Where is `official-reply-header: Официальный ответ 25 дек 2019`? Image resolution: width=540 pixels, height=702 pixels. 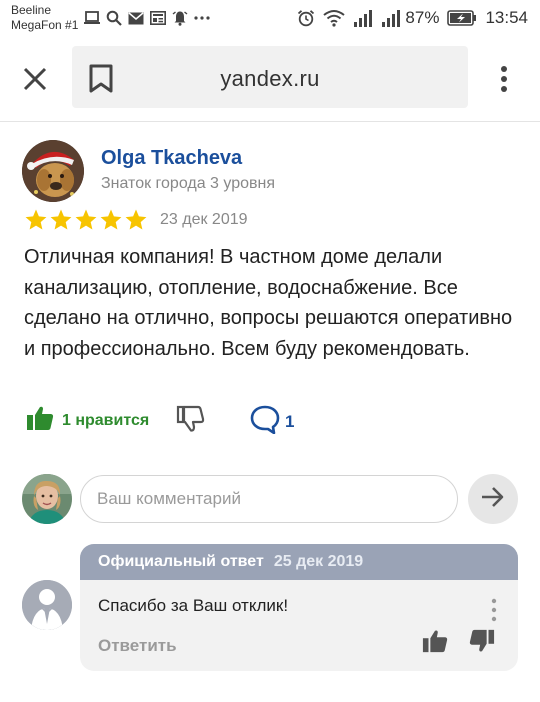
official-reply-header: Официальный ответ 25 дек 2019 is located at coordinates (299, 562).